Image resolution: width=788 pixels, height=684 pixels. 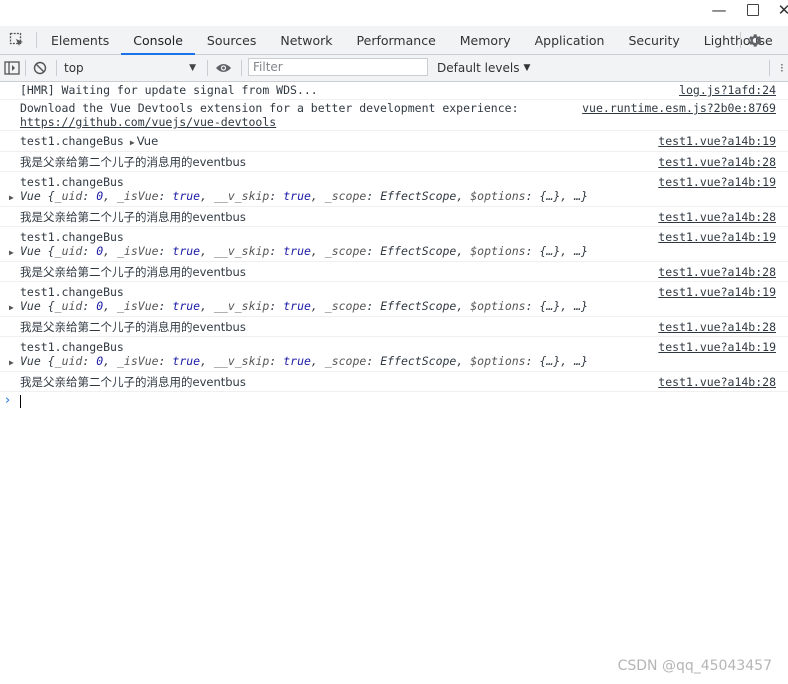 I want to click on console-prompt: ›, so click(x=394, y=401).